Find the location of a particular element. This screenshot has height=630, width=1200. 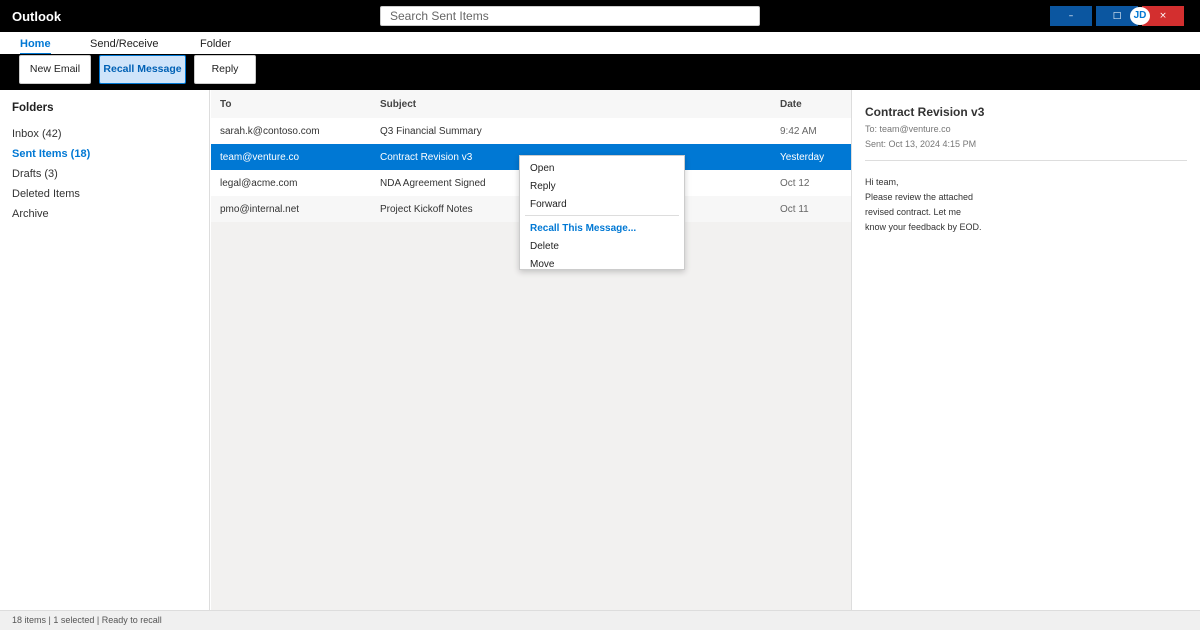

menu-item-forward: Forward is located at coordinates (548, 204).